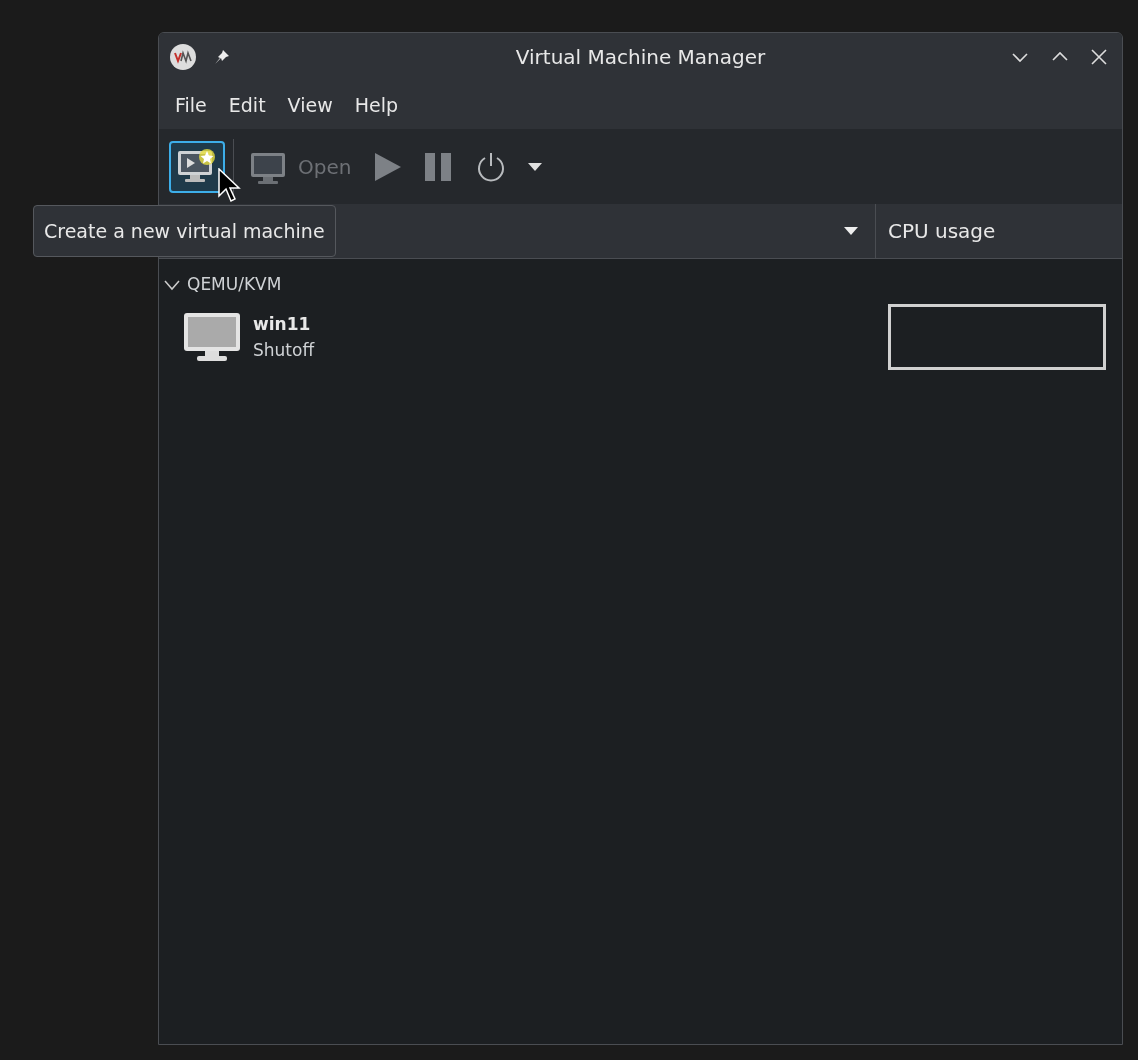 The width and height of the screenshot is (1138, 1060). What do you see at coordinates (376, 105) in the screenshot?
I see `menu-item: Help` at bounding box center [376, 105].